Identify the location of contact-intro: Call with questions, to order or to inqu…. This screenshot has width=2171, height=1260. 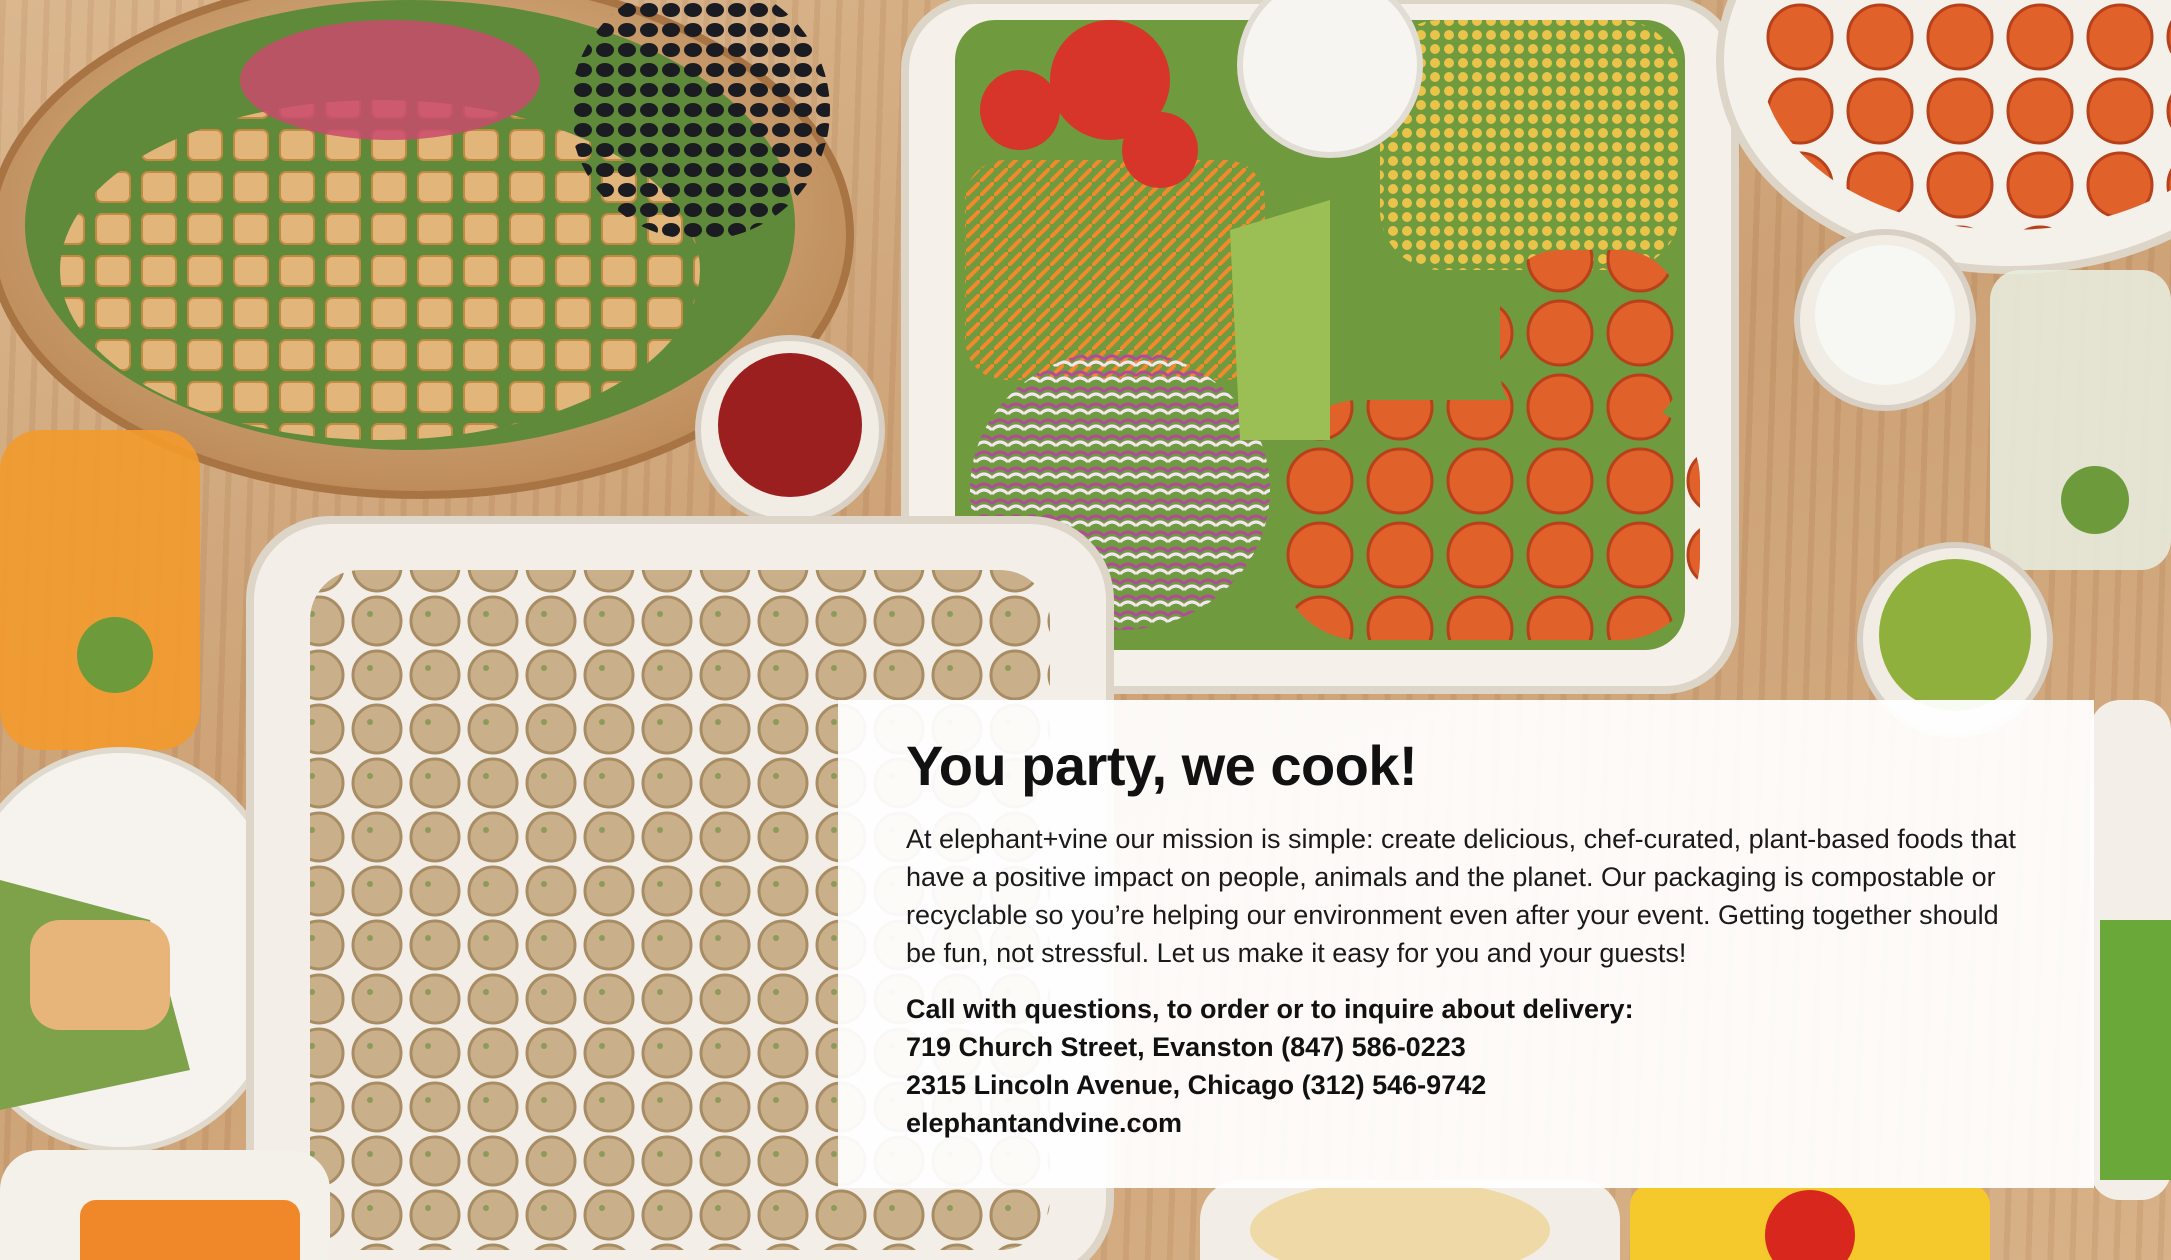
(1270, 1009).